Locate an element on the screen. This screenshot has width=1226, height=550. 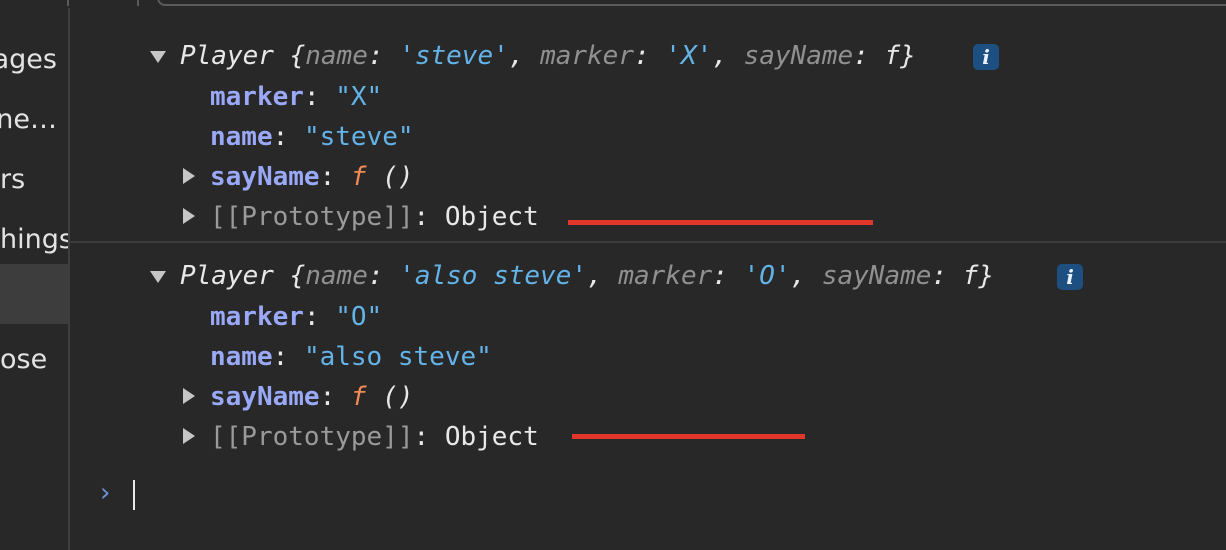
property-row: marker: "X" is located at coordinates (296, 97).